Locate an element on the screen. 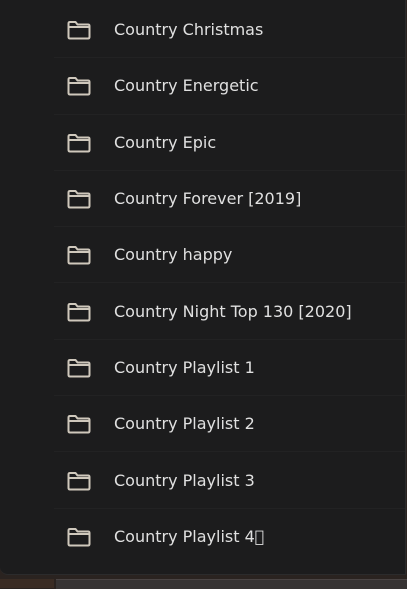 The width and height of the screenshot is (407, 589). folder-label: Country Night Top 130 [2020] is located at coordinates (233, 311).